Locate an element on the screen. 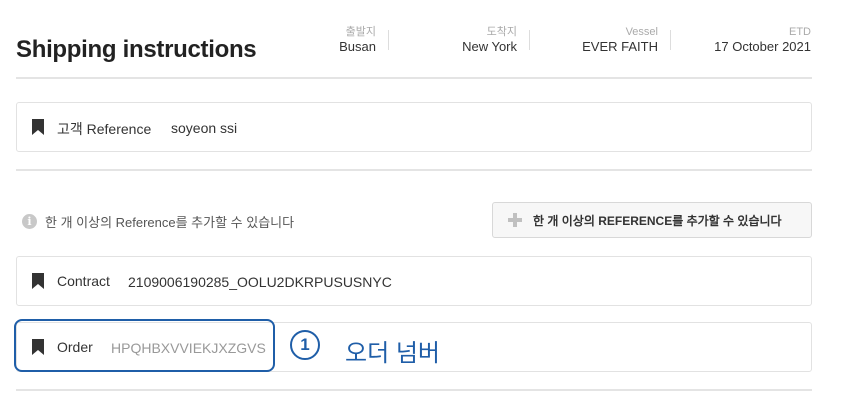  order-highlight-box is located at coordinates (144, 345).